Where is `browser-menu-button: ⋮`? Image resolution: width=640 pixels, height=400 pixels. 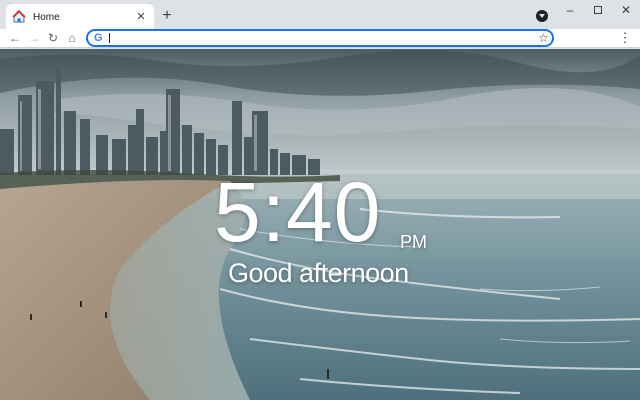
browser-menu-button: ⋮ is located at coordinates (625, 38).